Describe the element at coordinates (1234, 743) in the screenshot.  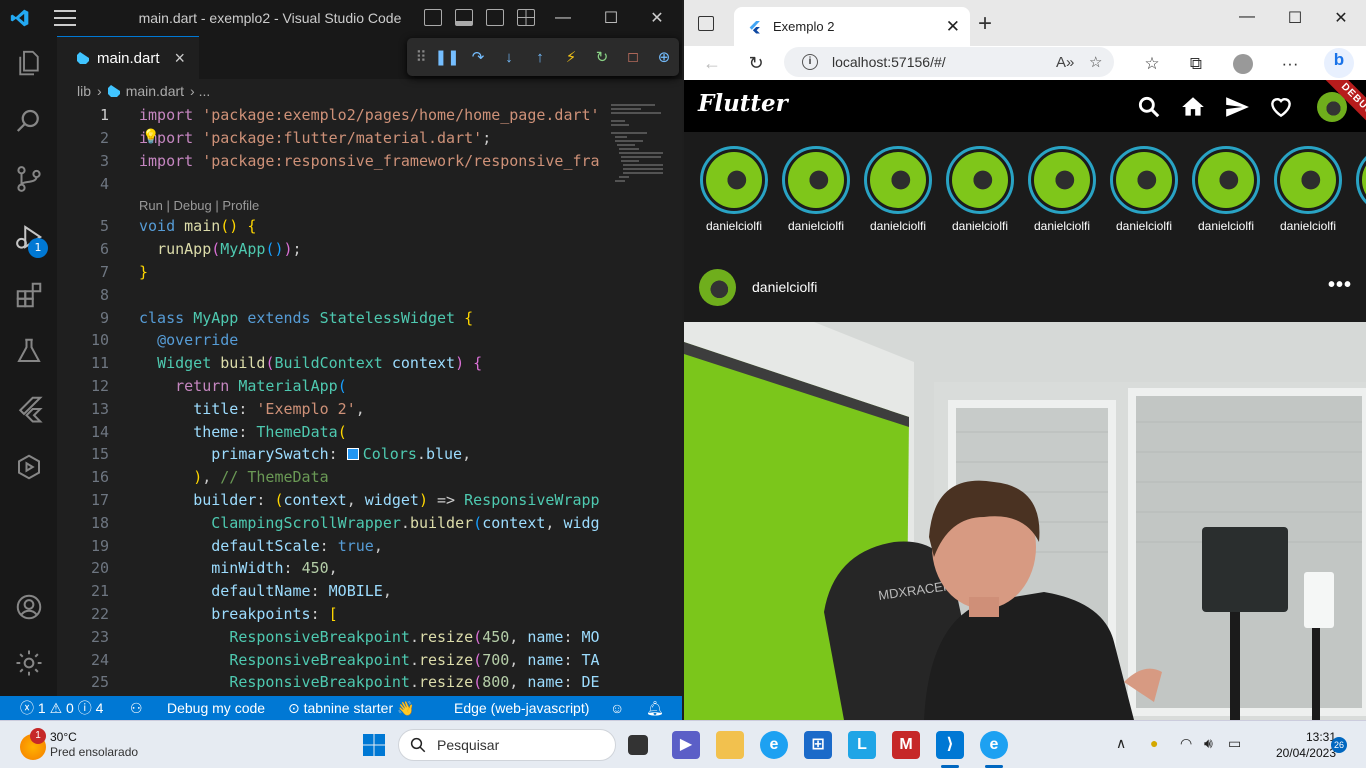
I see `battery-icon: ▭` at that location.